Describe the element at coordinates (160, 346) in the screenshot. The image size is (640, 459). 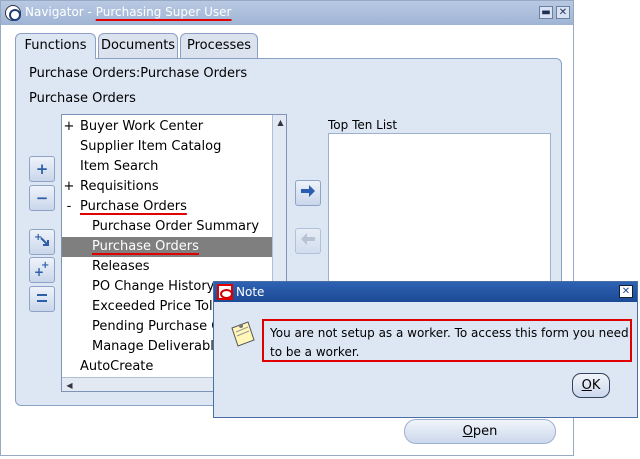
I see `tree-item-label: Manage Deliverables` at that location.